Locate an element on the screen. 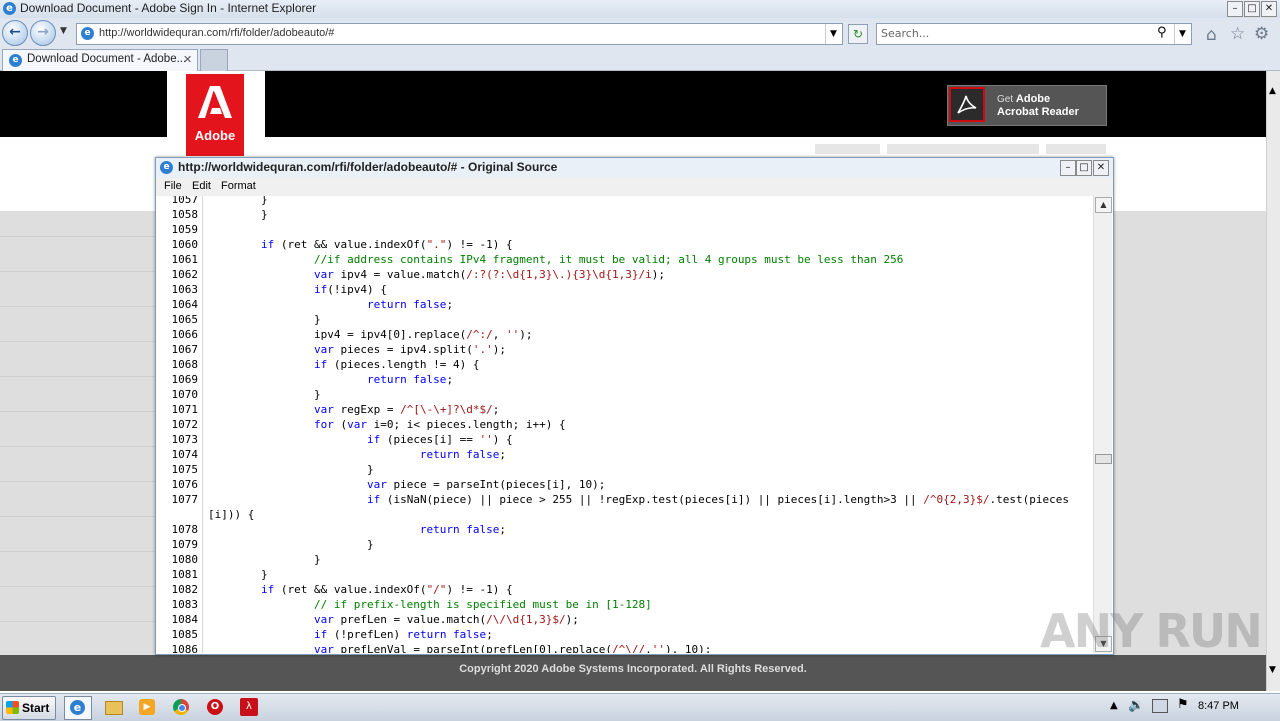 Image resolution: width=1280 pixels, height=721 pixels. volume-icon: 🔉 is located at coordinates (1136, 705).